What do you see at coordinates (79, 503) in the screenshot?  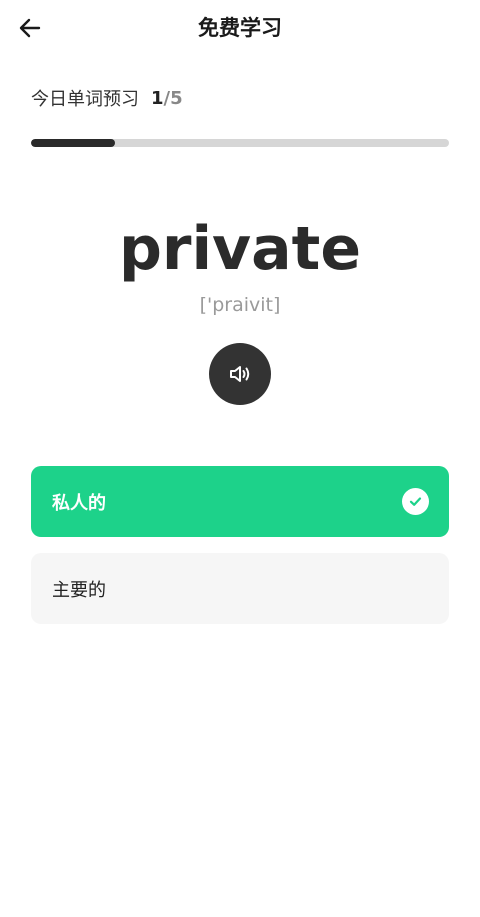 I see `answer-option-label: 私人的` at bounding box center [79, 503].